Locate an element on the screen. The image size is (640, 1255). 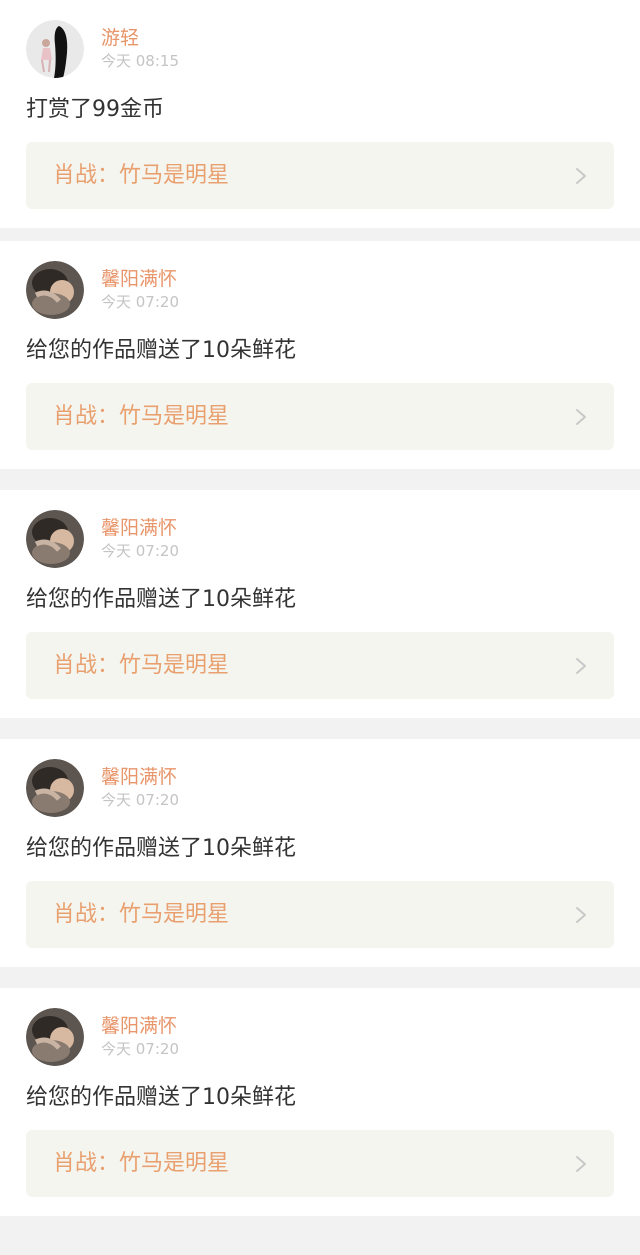
girl-figure-avatar is located at coordinates (55, 49).